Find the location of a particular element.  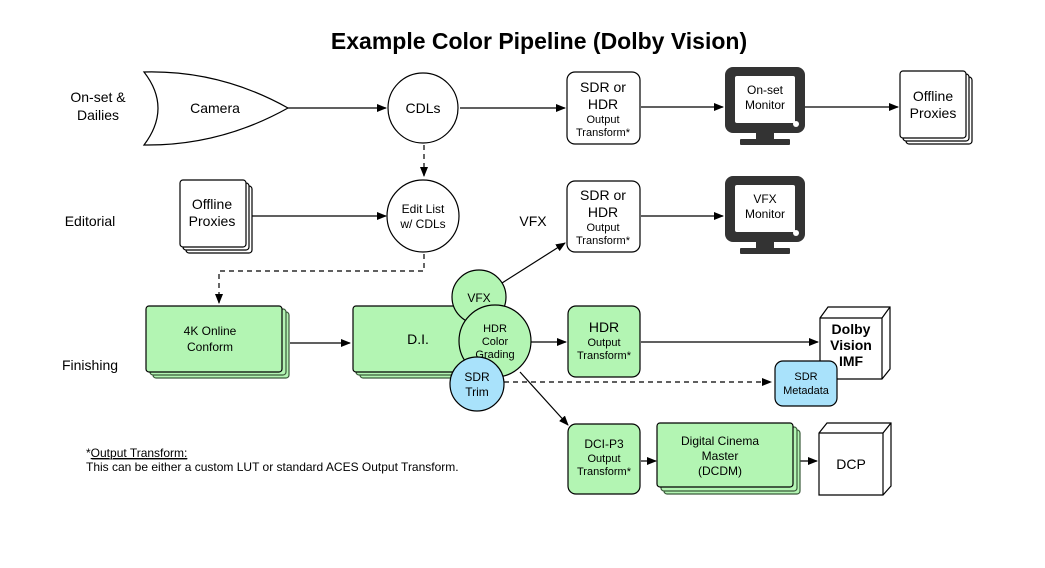

lane-label-finishing: Finishing is located at coordinates (90, 365).